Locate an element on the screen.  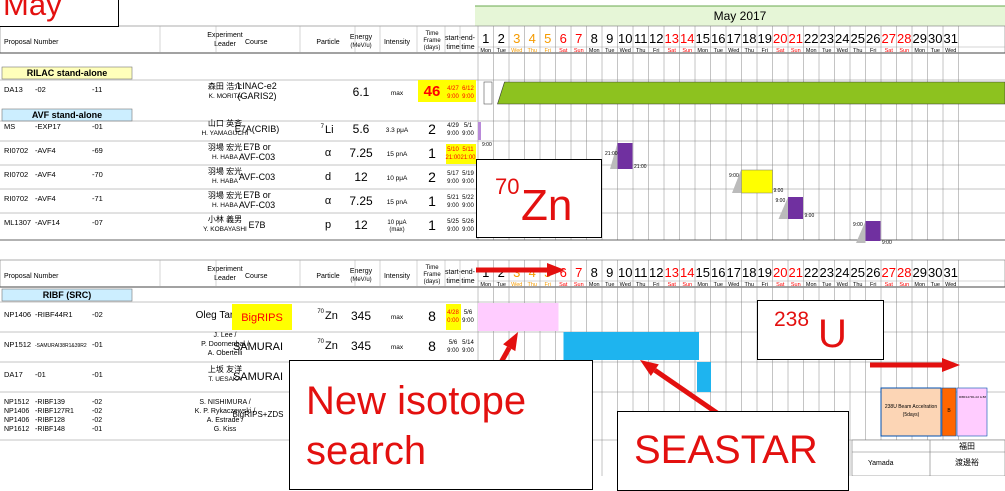
table2-day-15: 15 is located at coordinates (703, 272).